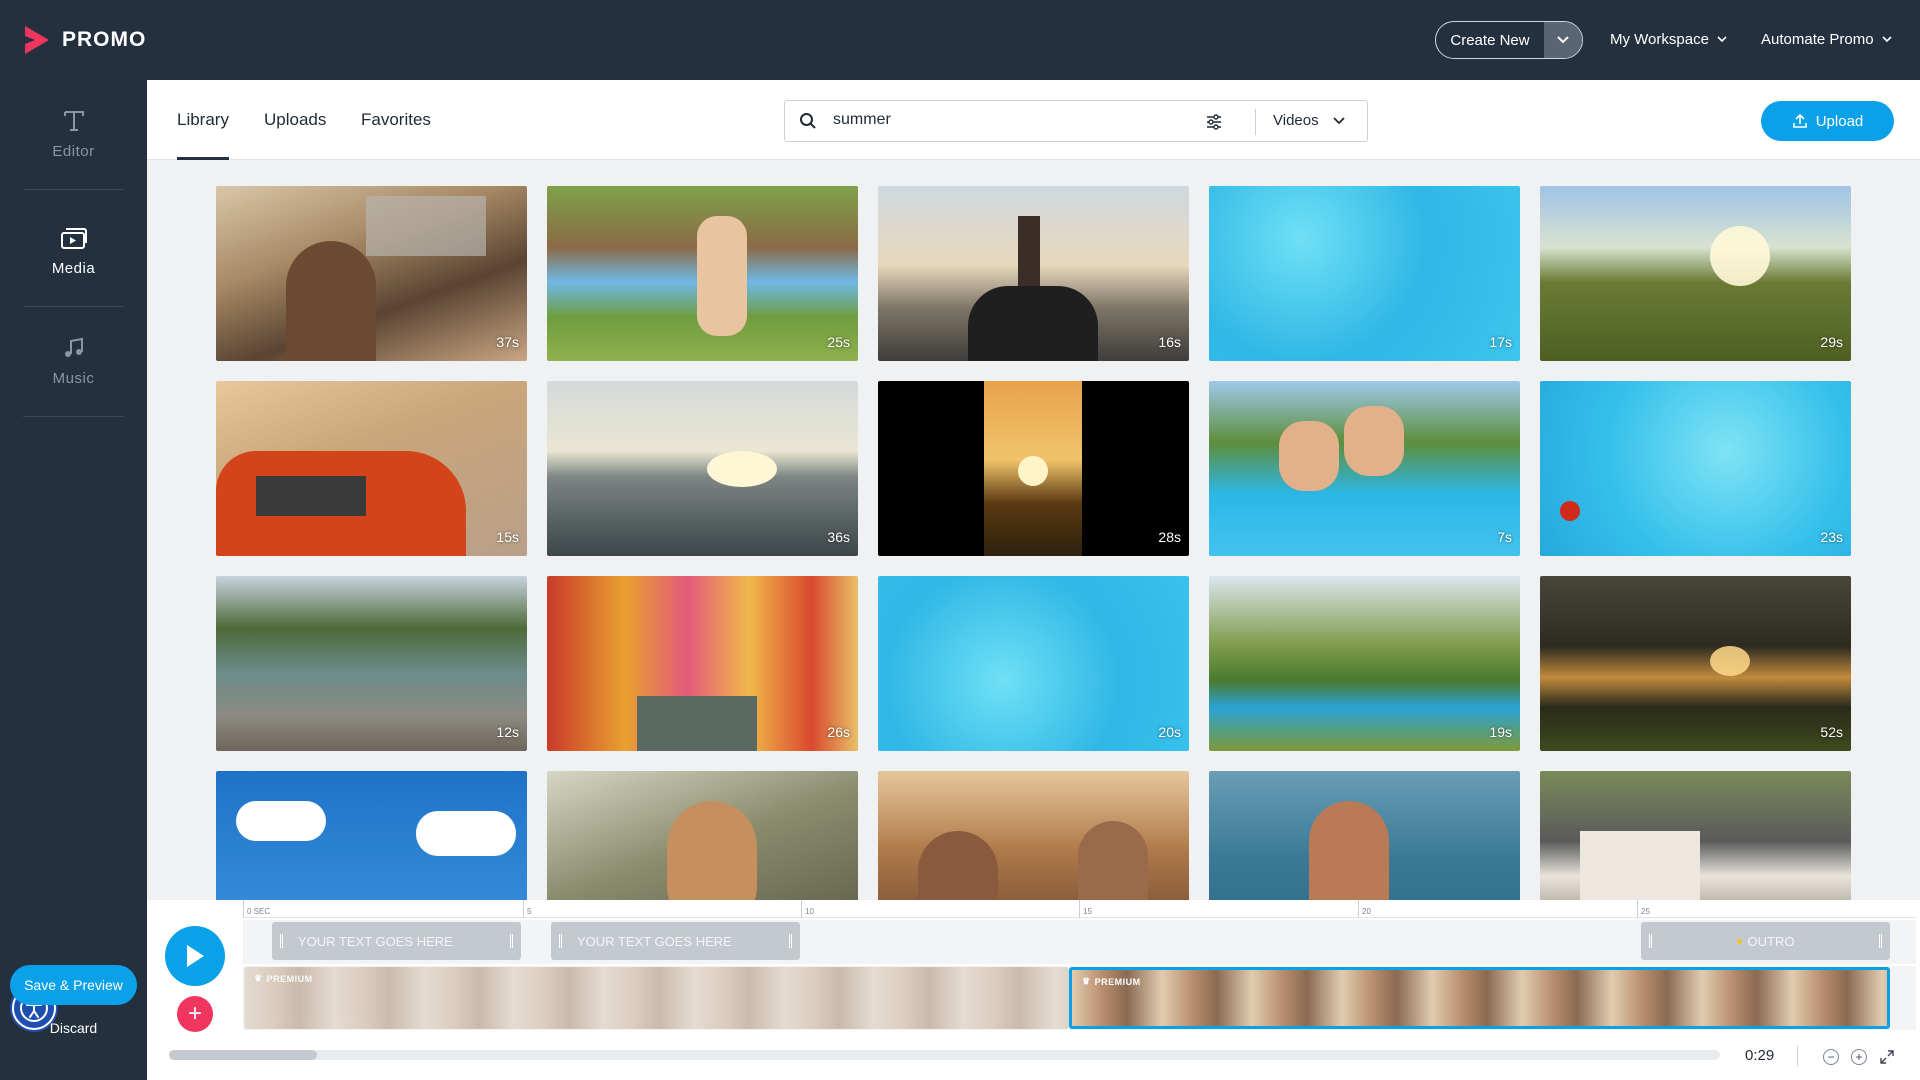 Image resolution: width=1920 pixels, height=1080 pixels. I want to click on sidebar-item-editor: Editor, so click(73, 135).